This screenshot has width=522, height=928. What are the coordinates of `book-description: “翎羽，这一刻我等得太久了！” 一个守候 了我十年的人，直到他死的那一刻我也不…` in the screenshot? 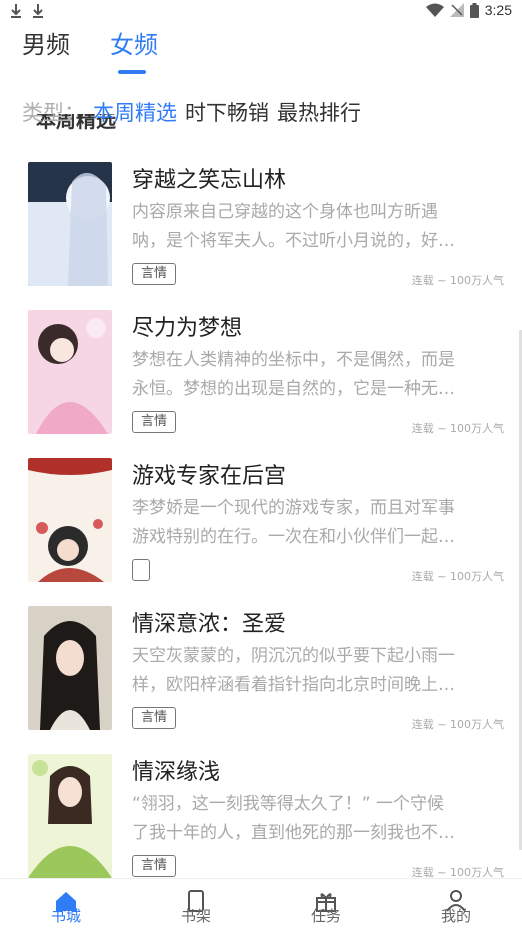 It's located at (319, 819).